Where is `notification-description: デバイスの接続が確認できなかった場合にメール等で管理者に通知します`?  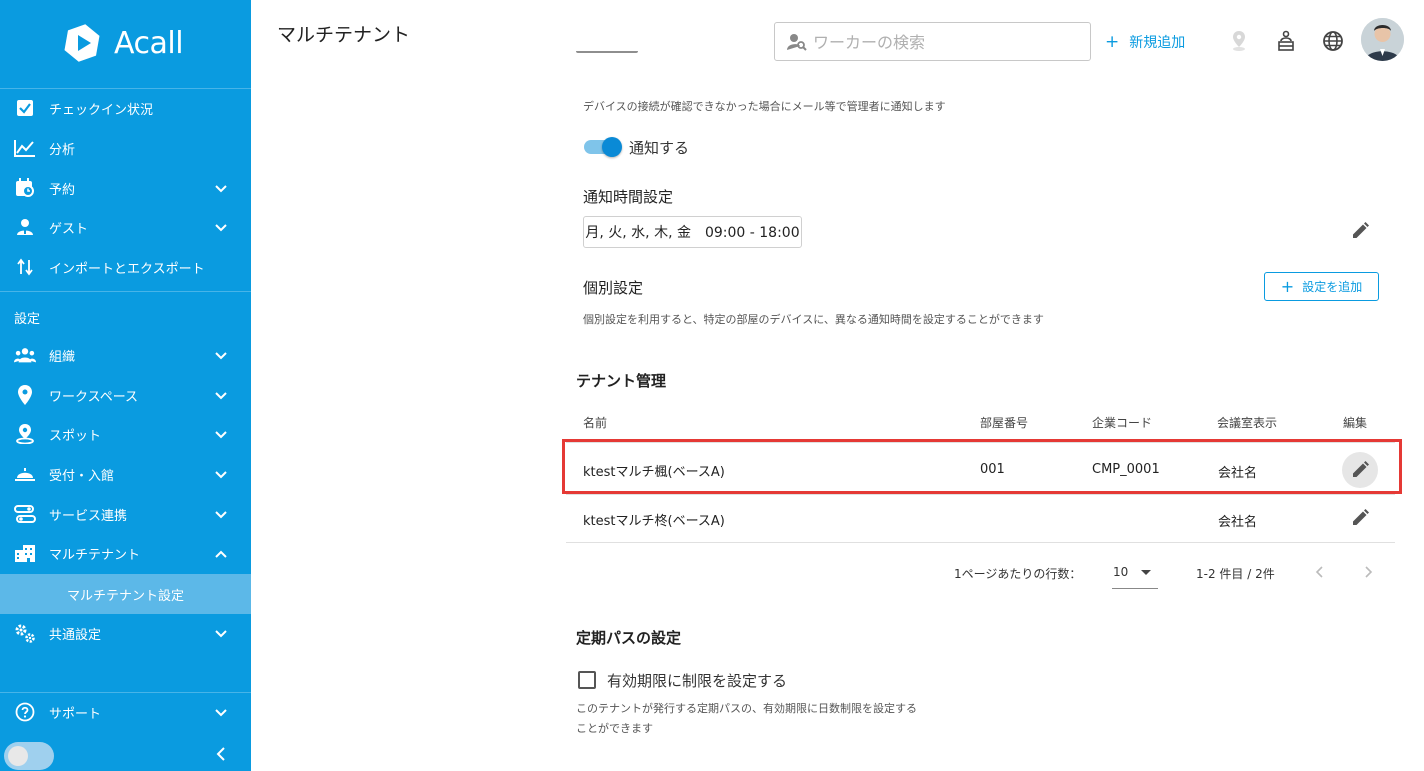
notification-description: デバイスの接続が確認できなかった場合にメール等で管理者に通知します is located at coordinates (764, 106).